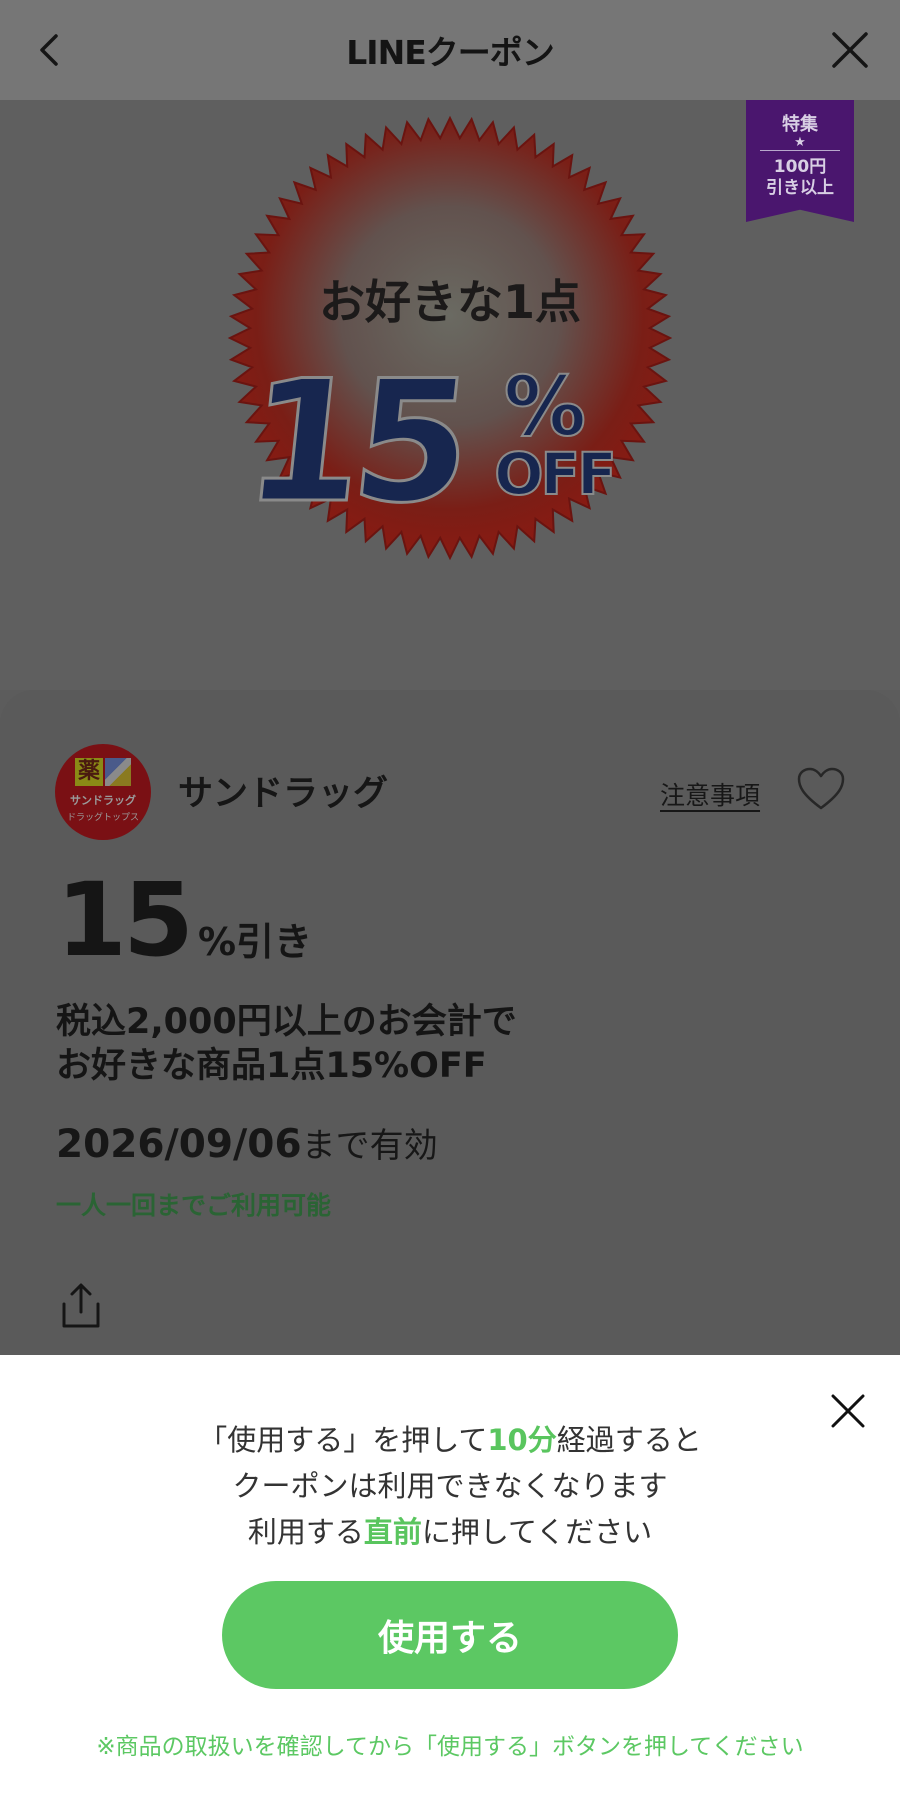 This screenshot has height=1818, width=900. I want to click on use-coupon-button: 使用する, so click(450, 1635).